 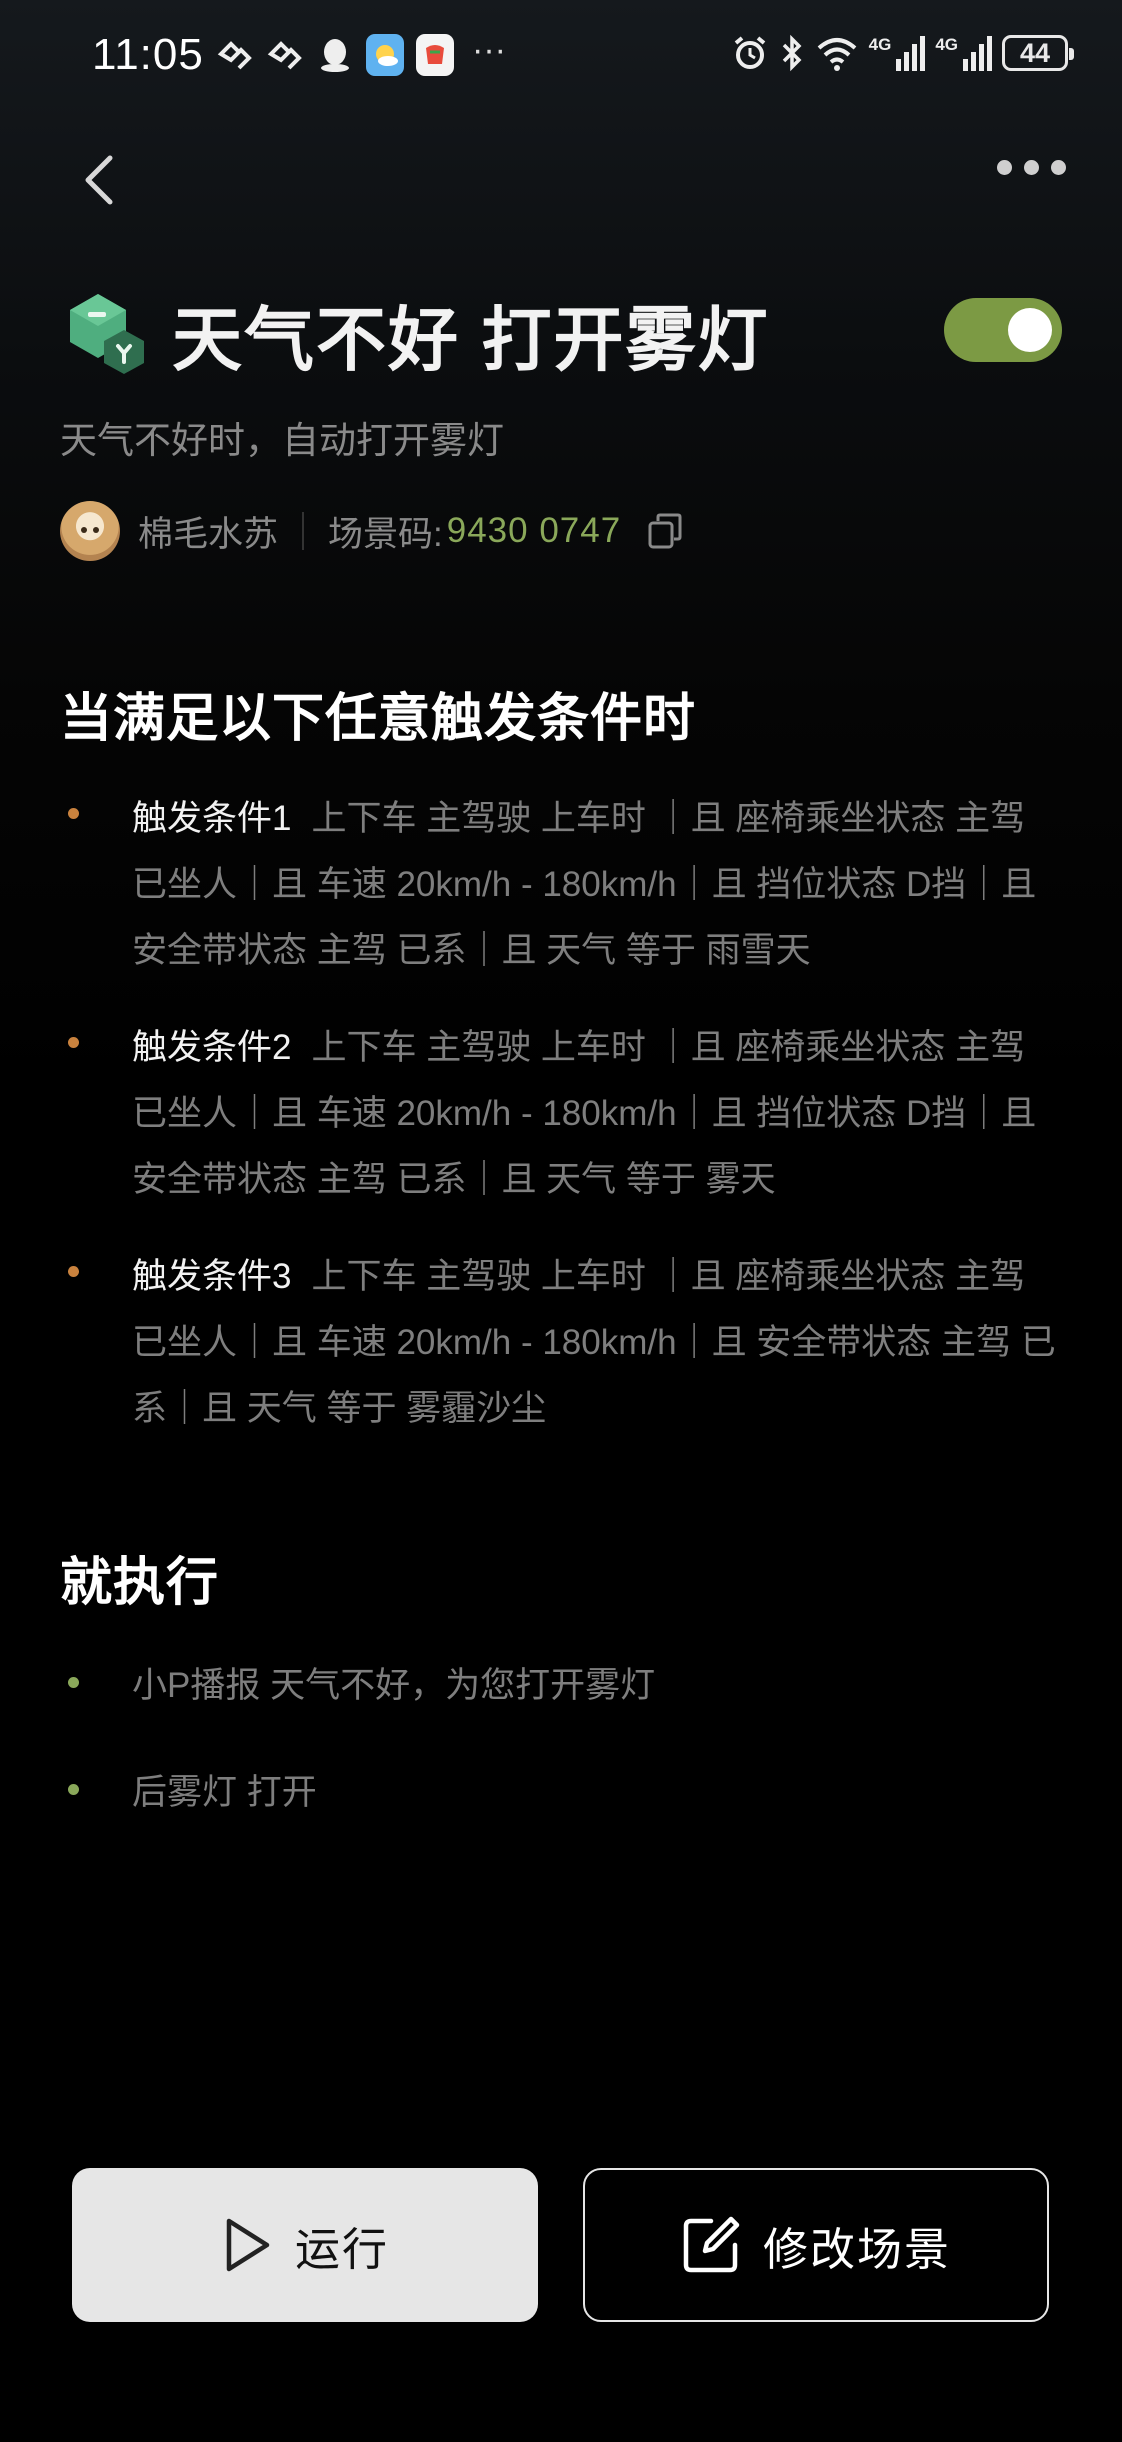 I want to click on bluetooth-icon, so click(x=792, y=53).